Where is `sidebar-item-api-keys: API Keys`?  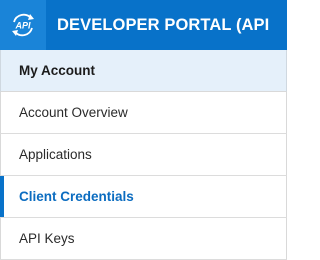 sidebar-item-api-keys: API Keys is located at coordinates (143, 239).